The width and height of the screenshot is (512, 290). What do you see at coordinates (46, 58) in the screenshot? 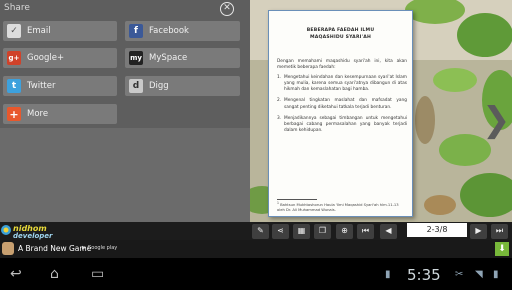
I see `share-googleplus-label: Google+` at bounding box center [46, 58].